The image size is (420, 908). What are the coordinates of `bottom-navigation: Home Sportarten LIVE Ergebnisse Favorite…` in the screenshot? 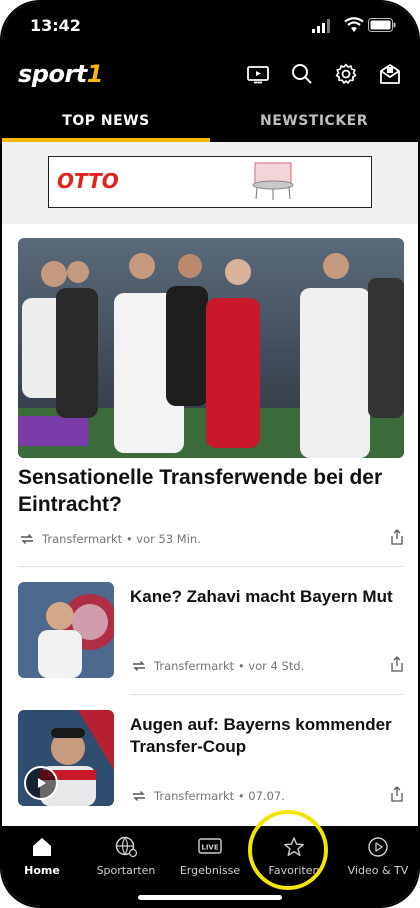 It's located at (210, 866).